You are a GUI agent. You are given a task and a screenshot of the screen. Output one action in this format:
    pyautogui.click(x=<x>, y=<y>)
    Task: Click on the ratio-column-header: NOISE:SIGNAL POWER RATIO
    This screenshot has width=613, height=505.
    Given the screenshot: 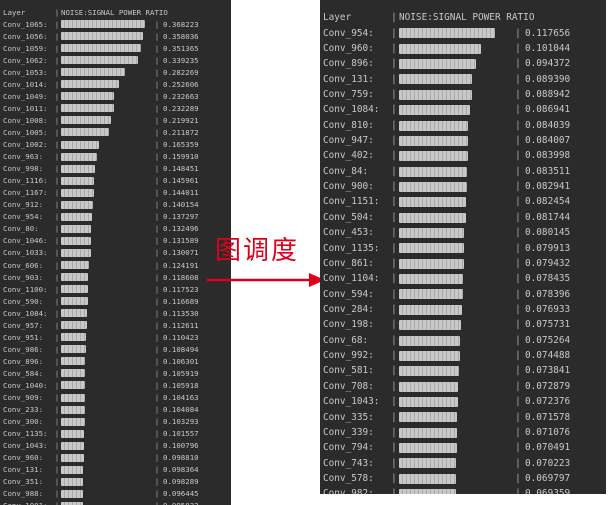 What is the action you would take?
    pyautogui.click(x=114, y=12)
    